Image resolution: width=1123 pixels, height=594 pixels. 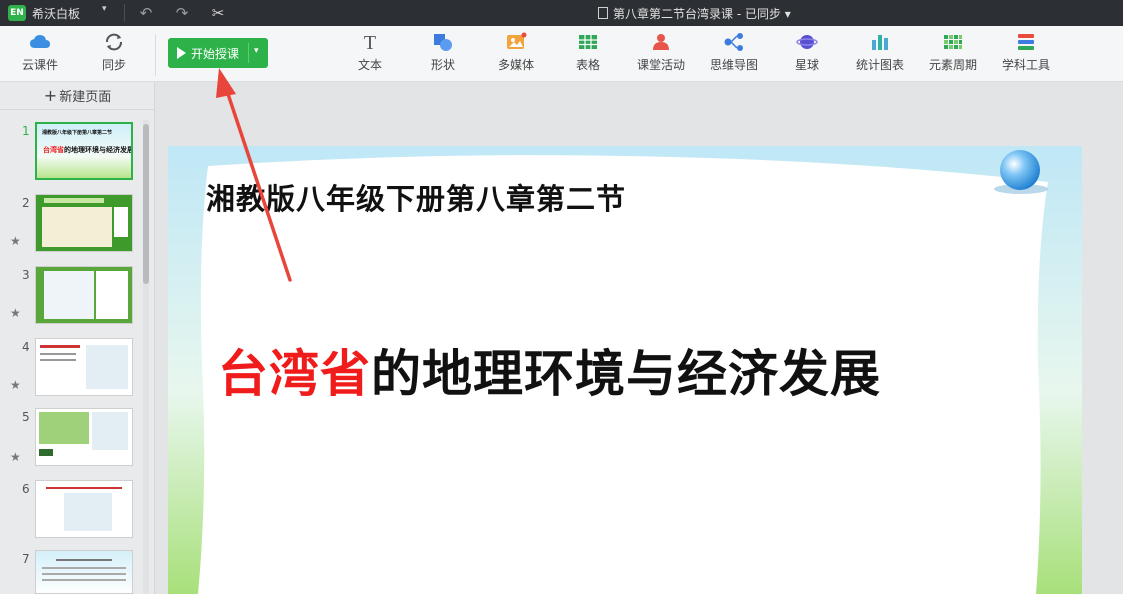 What do you see at coordinates (146, 13) in the screenshot?
I see `undo-icon: ↶` at bounding box center [146, 13].